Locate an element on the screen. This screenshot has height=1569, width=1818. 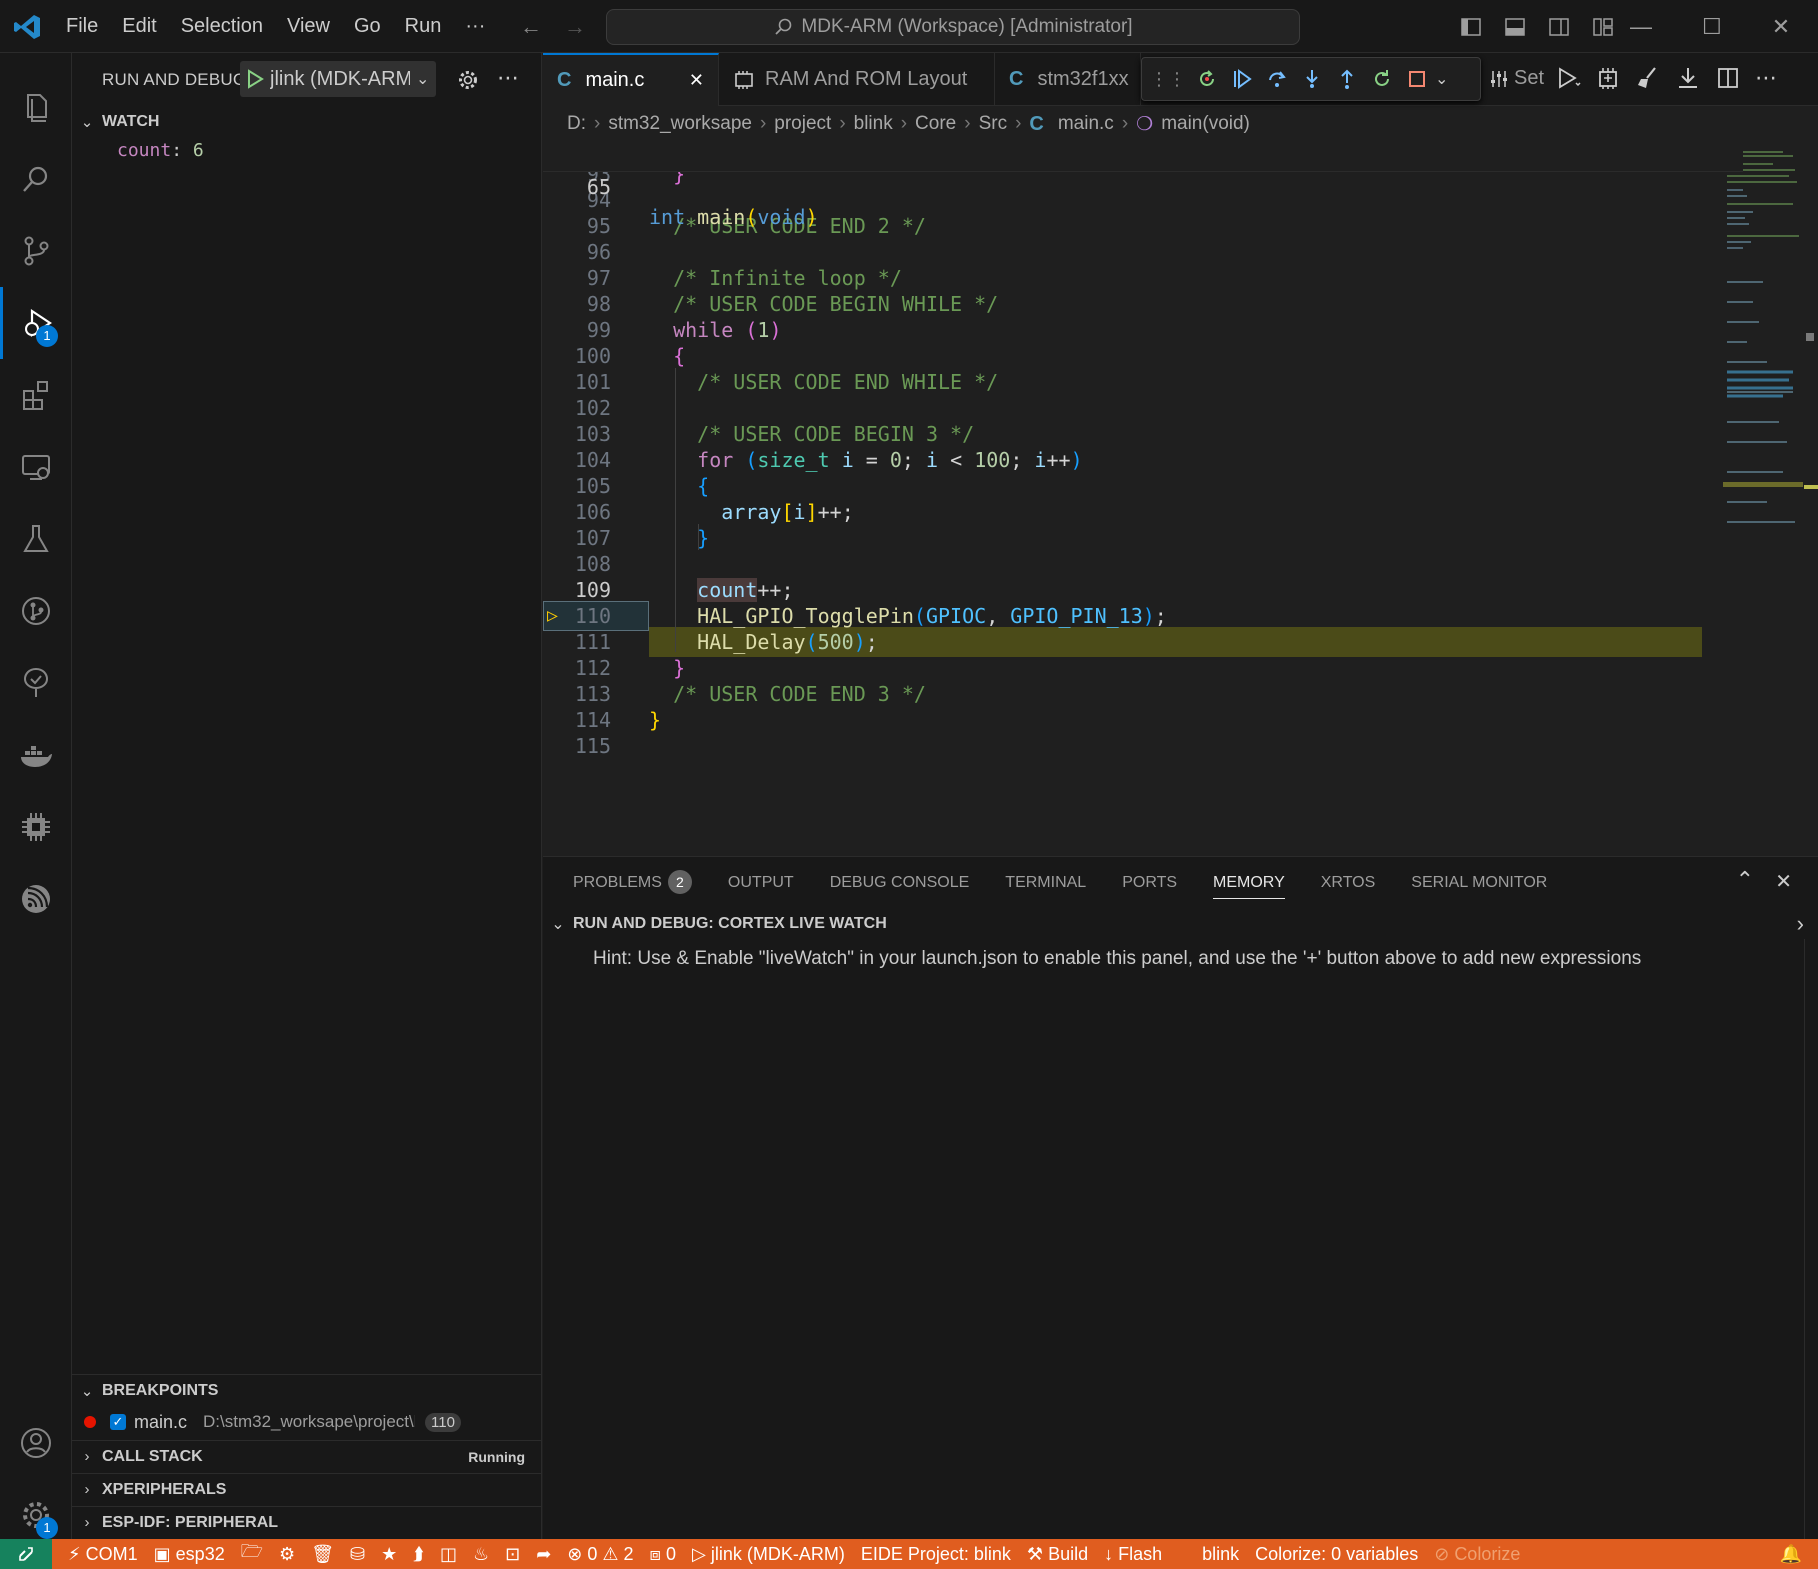
status-config: ⚙ is located at coordinates (287, 1554).